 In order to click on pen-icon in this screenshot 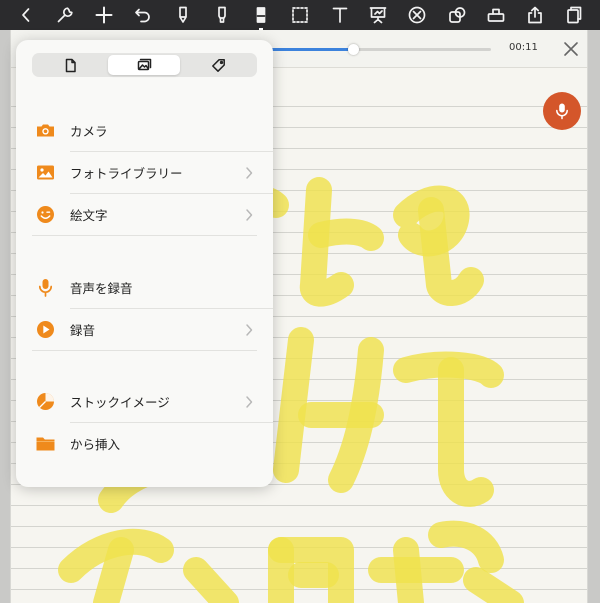, I will do `click(183, 15)`.